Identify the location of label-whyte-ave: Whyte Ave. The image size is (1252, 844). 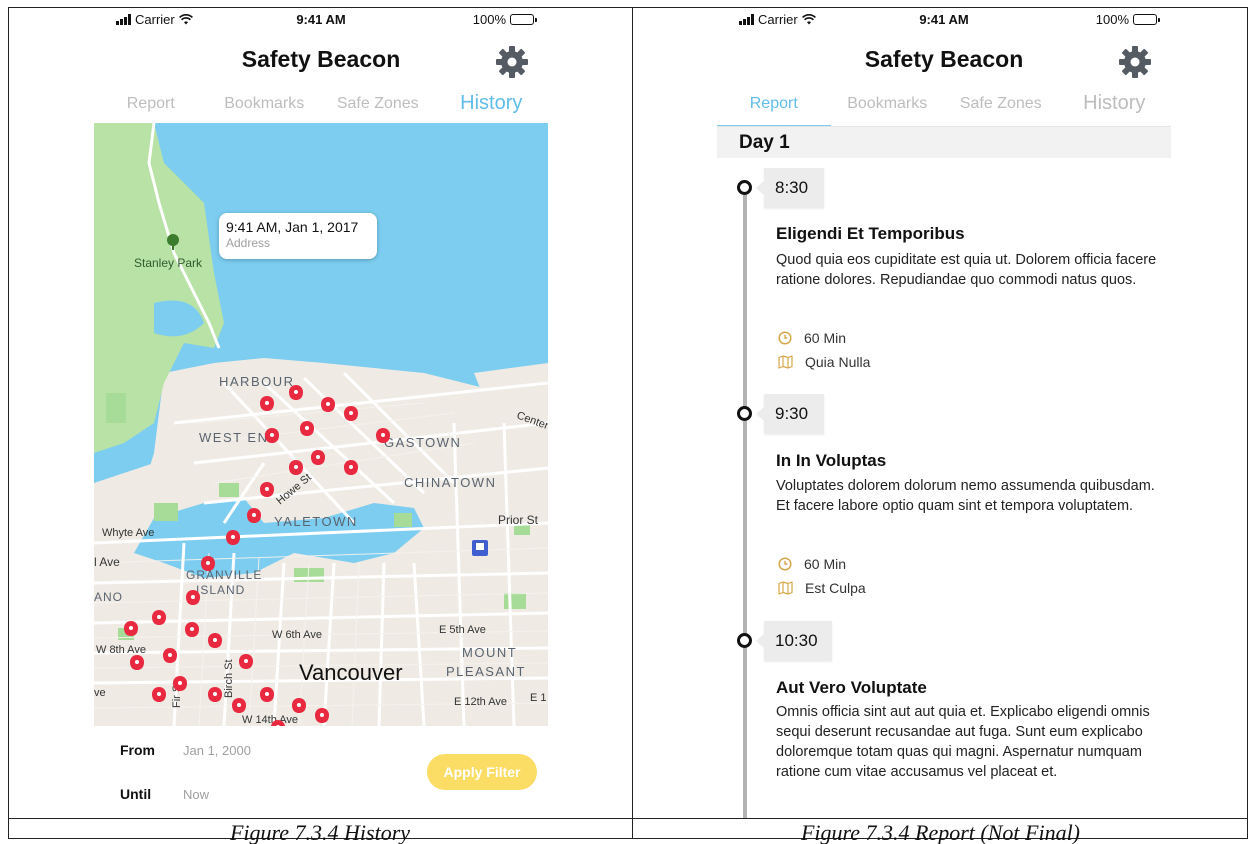
(128, 533).